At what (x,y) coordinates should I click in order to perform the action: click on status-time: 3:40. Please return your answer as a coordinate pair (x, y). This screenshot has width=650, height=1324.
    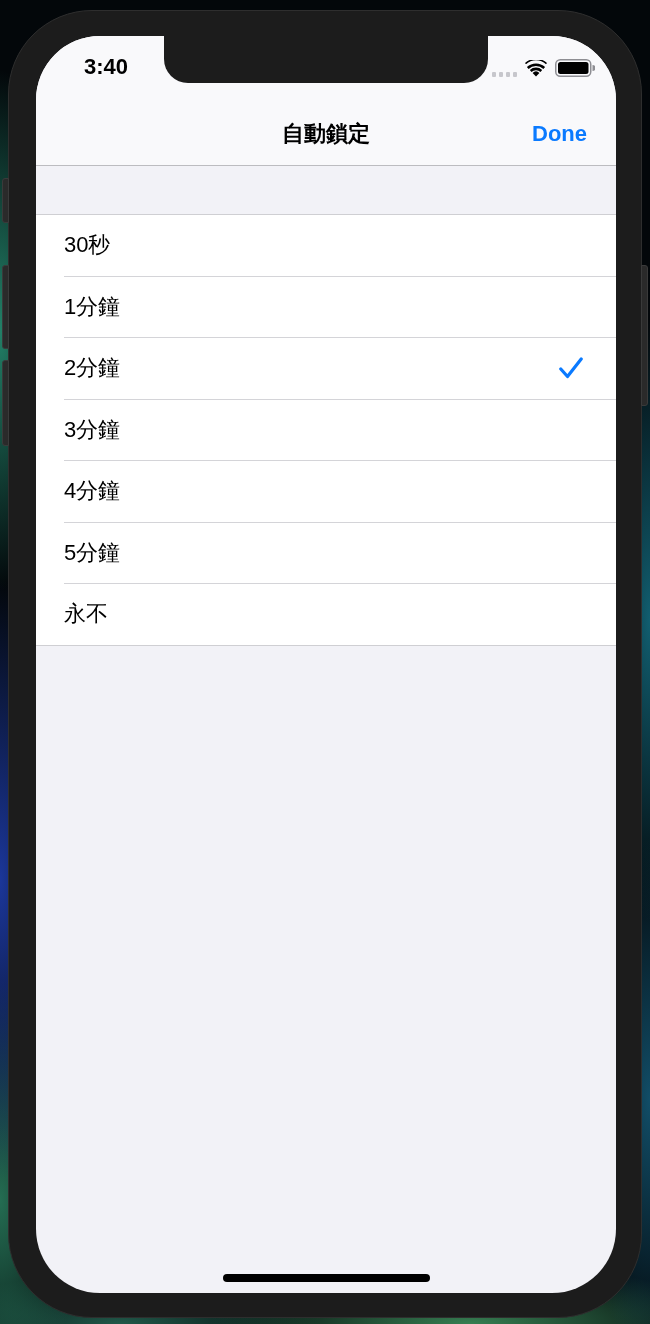
    Looking at the image, I should click on (106, 67).